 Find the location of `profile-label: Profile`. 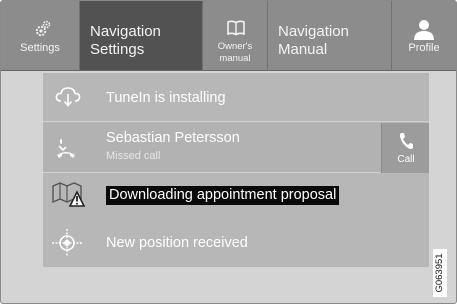

profile-label: Profile is located at coordinates (424, 48).